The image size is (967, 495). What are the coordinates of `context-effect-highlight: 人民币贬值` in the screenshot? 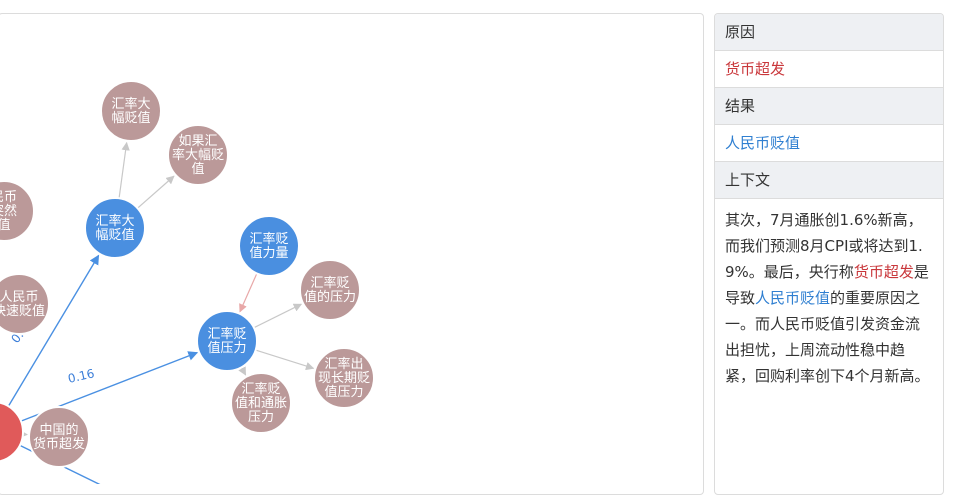 It's located at (792, 298).